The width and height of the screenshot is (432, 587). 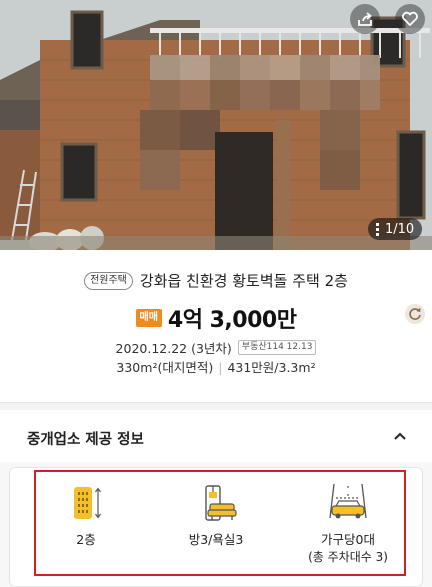 I want to click on section-title: 중개업소 제공 정보, so click(x=85, y=440).